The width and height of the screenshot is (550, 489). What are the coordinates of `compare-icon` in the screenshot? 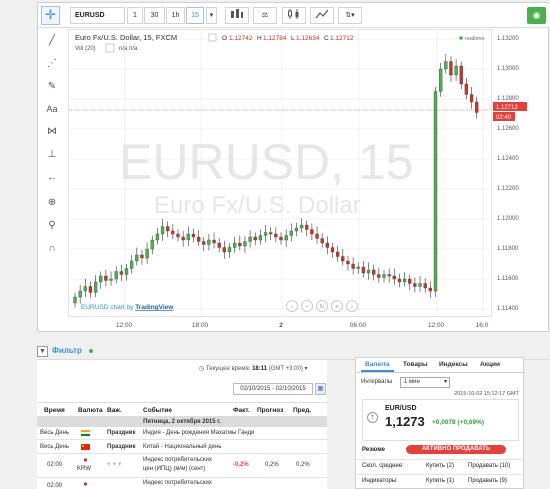 It's located at (237, 15).